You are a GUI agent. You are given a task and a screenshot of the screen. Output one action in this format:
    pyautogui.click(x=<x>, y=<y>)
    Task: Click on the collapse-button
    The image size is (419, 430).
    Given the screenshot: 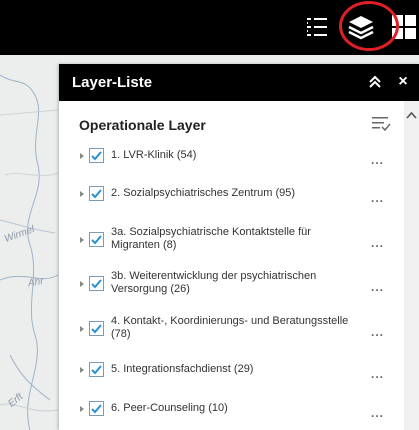 What is the action you would take?
    pyautogui.click(x=375, y=82)
    